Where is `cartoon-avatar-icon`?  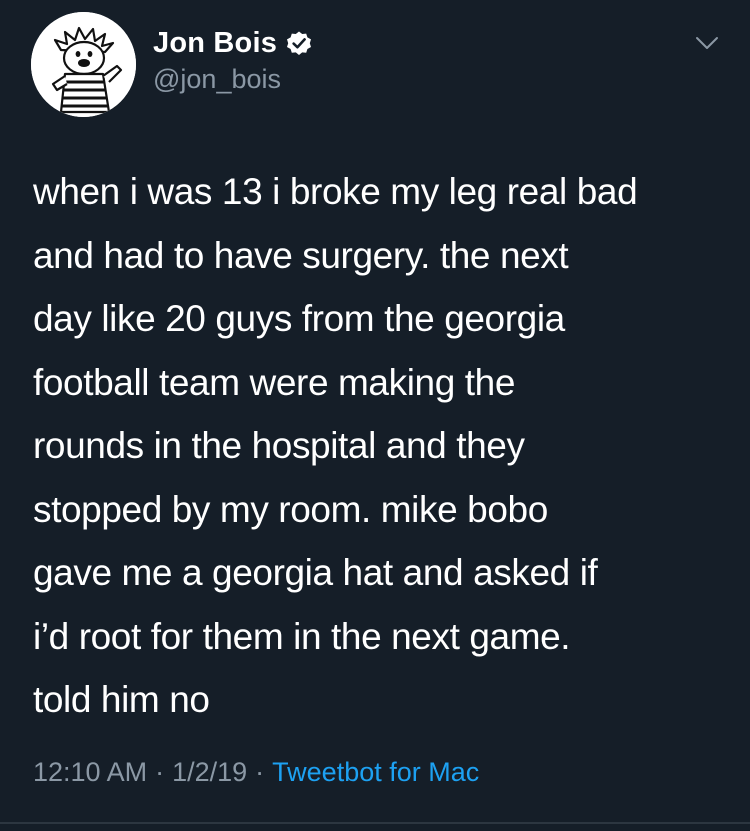
cartoon-avatar-icon is located at coordinates (83, 64).